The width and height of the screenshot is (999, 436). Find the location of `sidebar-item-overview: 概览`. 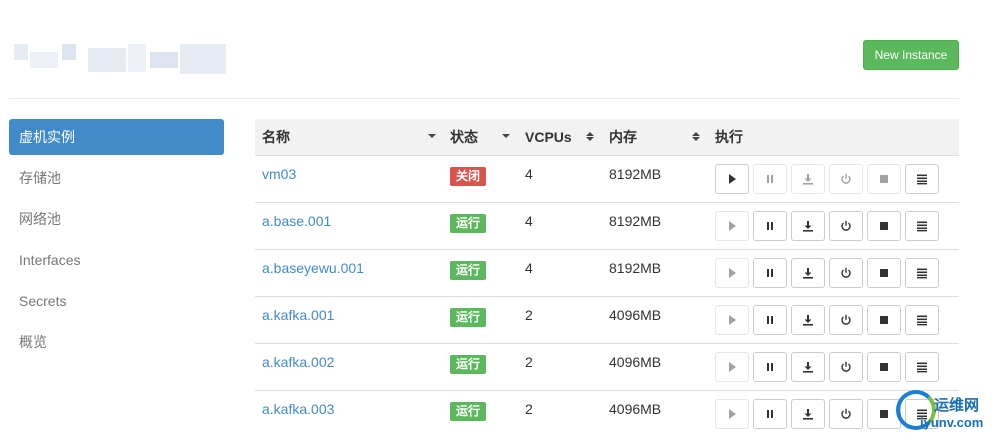

sidebar-item-overview: 概览 is located at coordinates (116, 342).